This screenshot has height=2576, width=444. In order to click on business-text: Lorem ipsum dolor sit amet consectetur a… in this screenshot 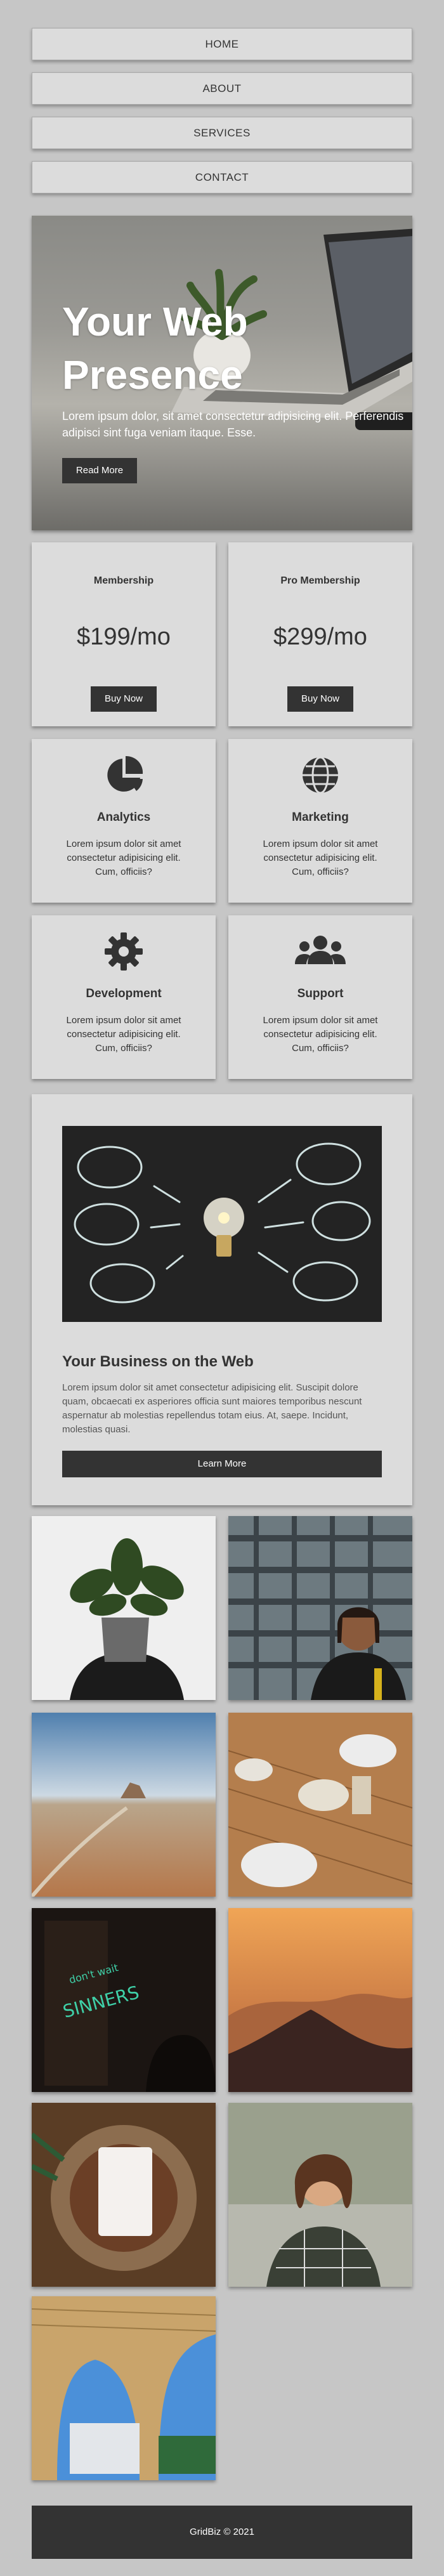, I will do `click(212, 1408)`.